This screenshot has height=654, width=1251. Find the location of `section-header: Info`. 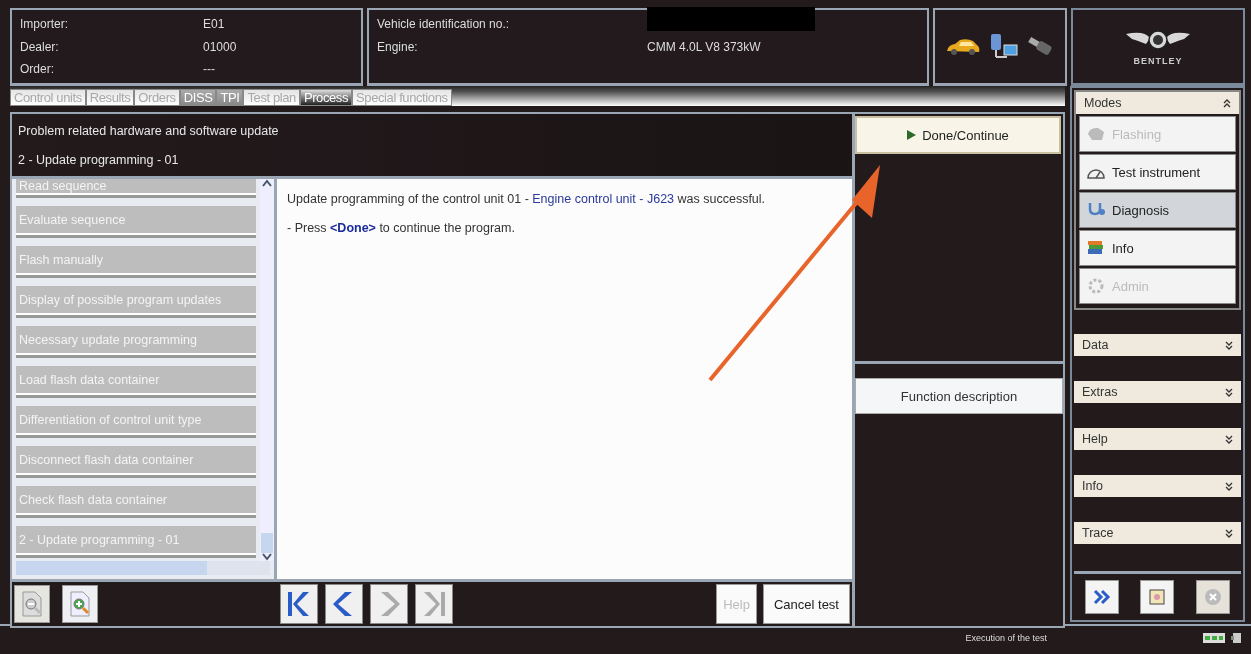

section-header: Info is located at coordinates (1157, 486).